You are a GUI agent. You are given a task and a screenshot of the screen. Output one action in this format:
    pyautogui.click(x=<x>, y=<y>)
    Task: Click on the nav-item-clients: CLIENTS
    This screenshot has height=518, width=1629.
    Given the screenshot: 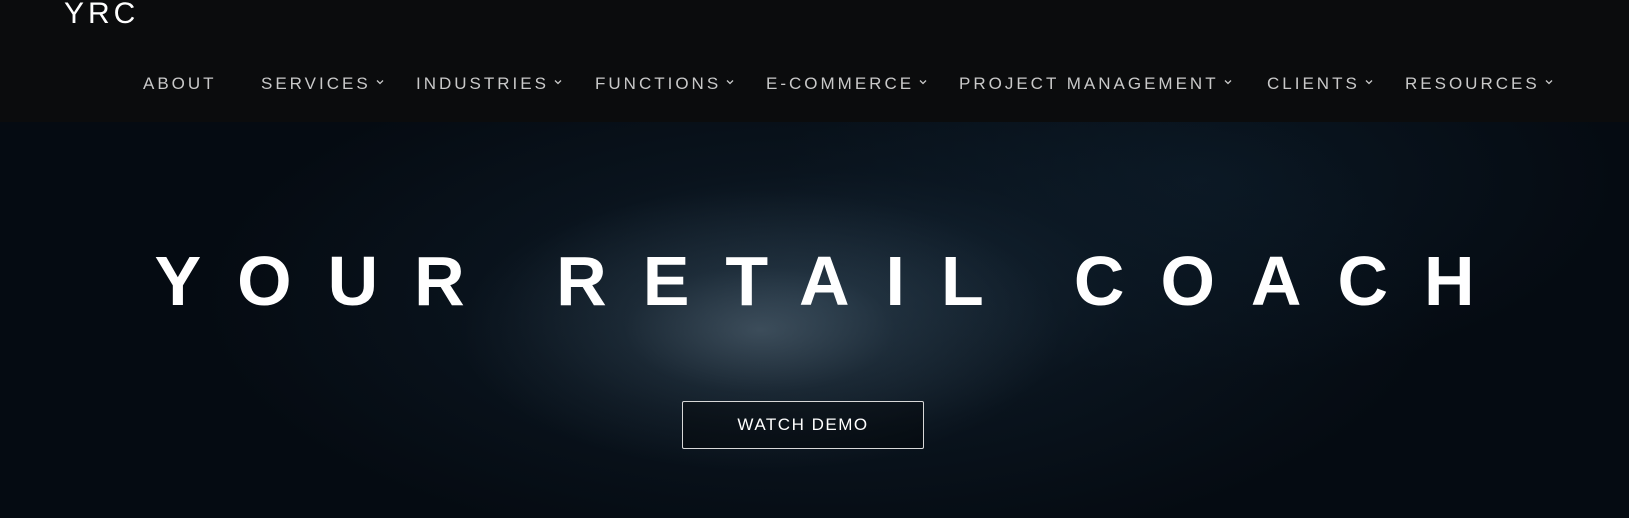 What is the action you would take?
    pyautogui.click(x=1320, y=84)
    